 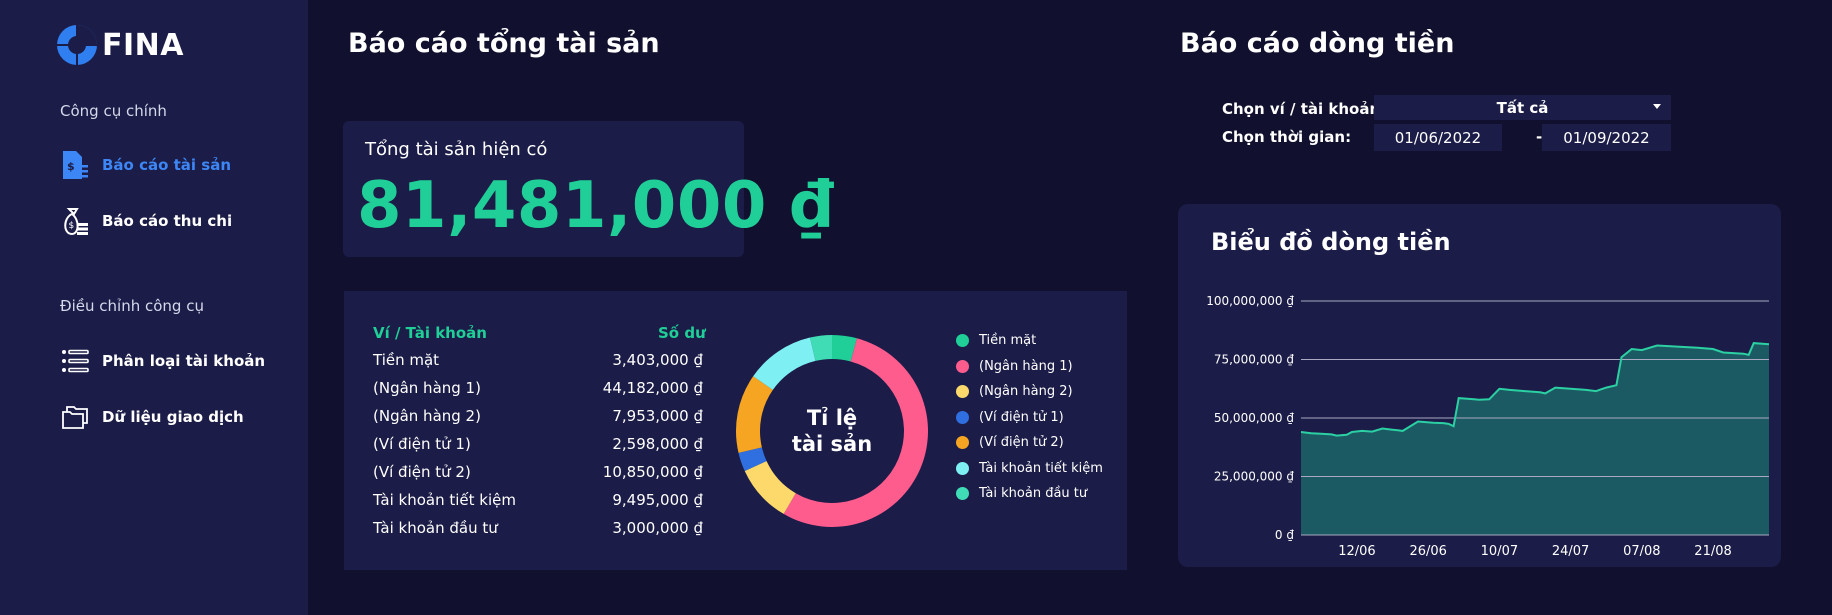 What do you see at coordinates (657, 444) in the screenshot?
I see `account-balance: 2,598,000 ₫` at bounding box center [657, 444].